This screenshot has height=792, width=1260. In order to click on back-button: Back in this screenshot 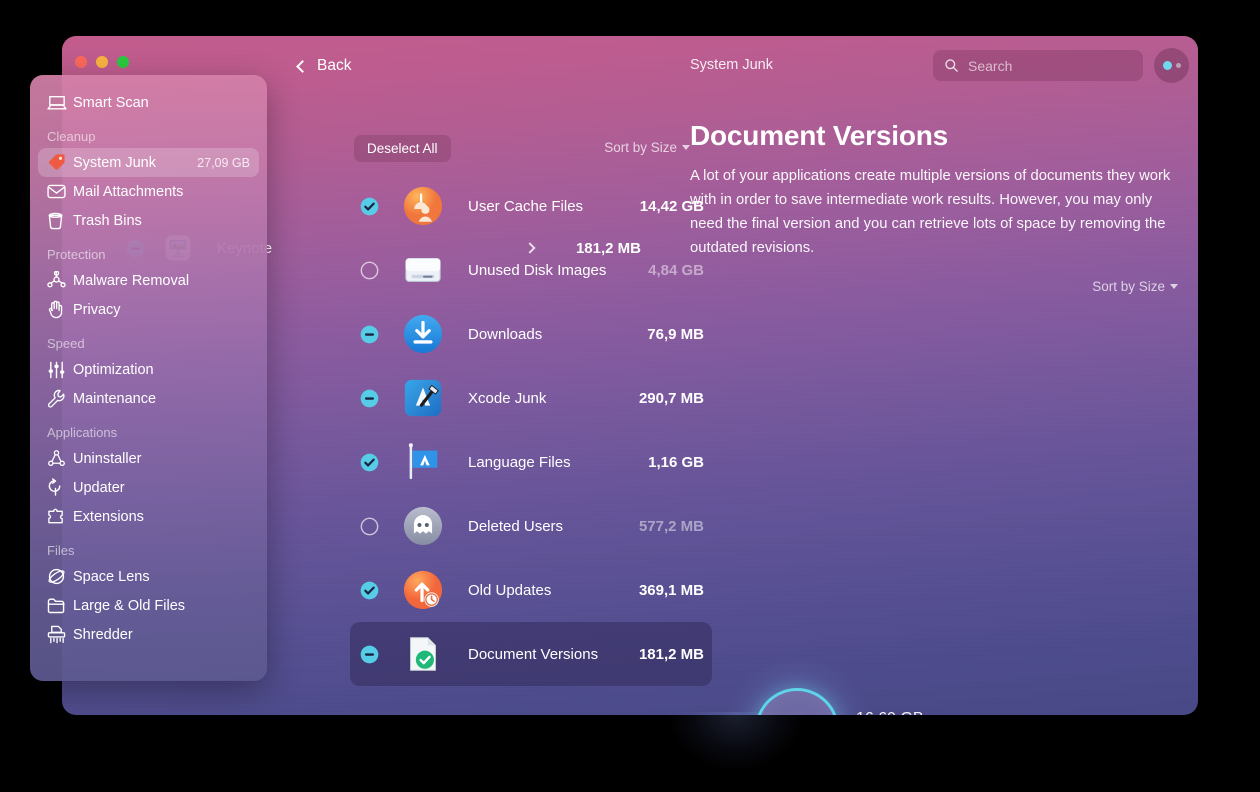, I will do `click(324, 66)`.